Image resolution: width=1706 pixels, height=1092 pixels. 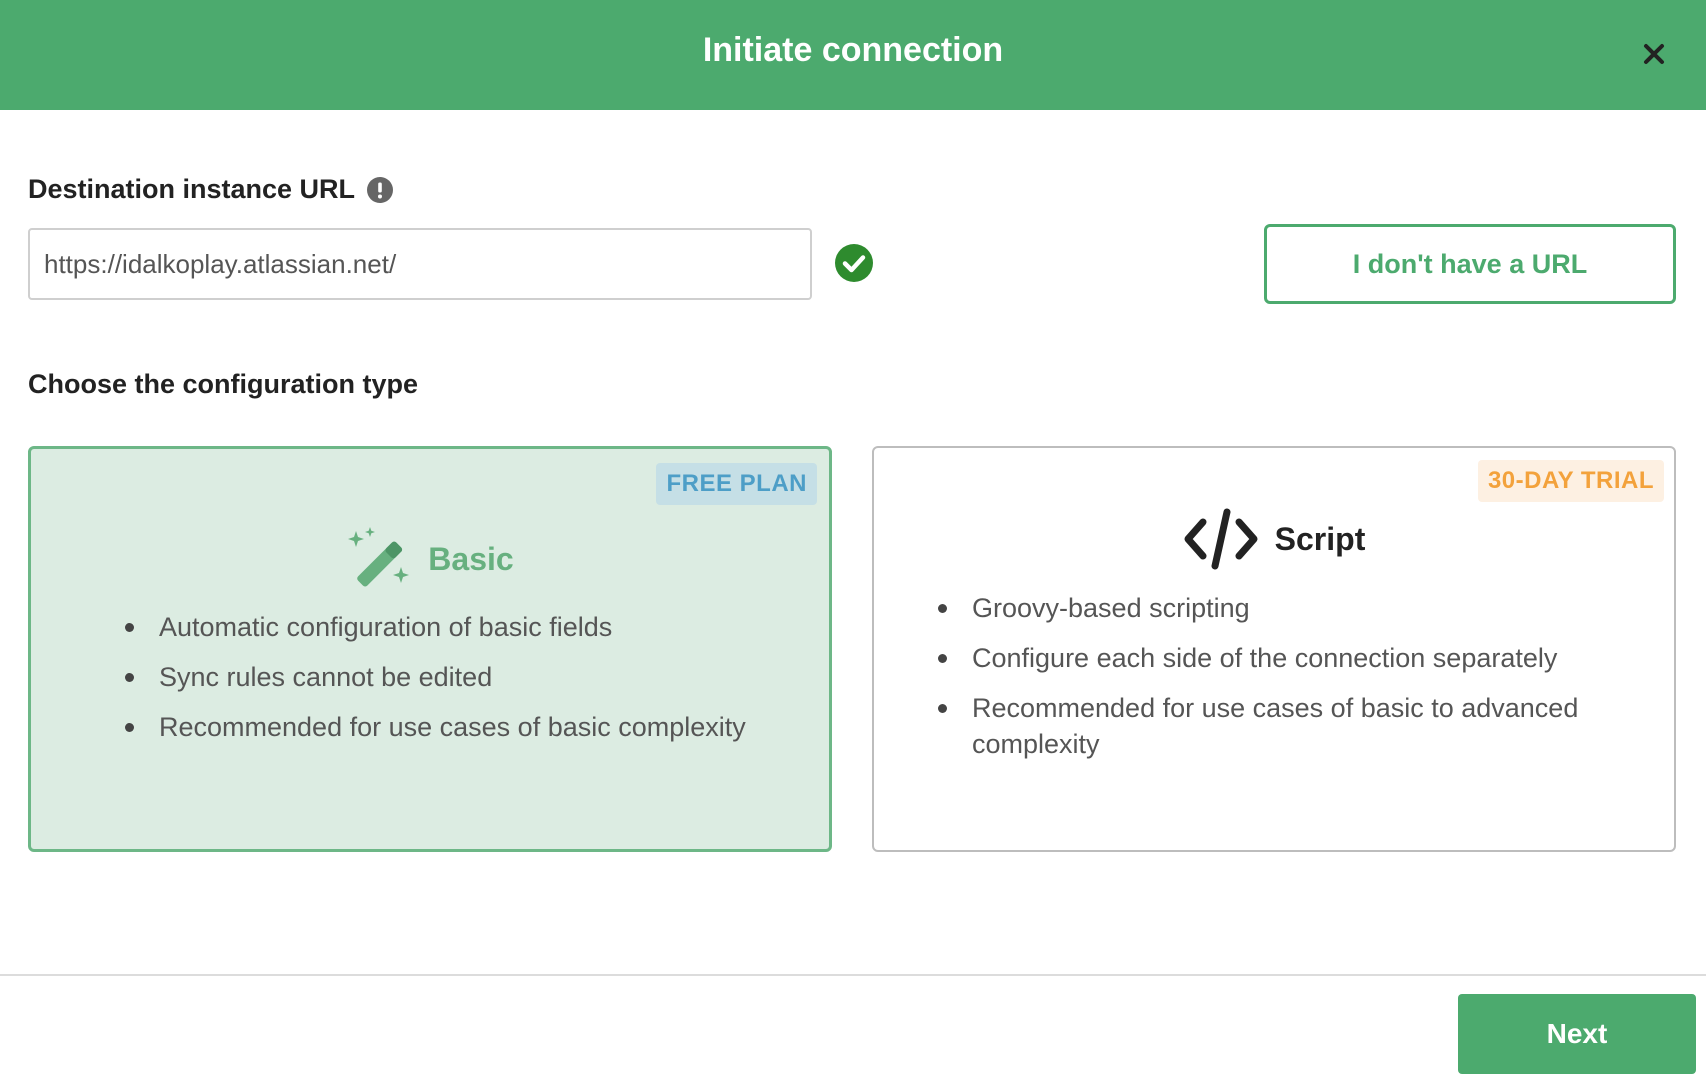 What do you see at coordinates (1570, 481) in the screenshot?
I see `trial-badge: 30-DAY TRIAL` at bounding box center [1570, 481].